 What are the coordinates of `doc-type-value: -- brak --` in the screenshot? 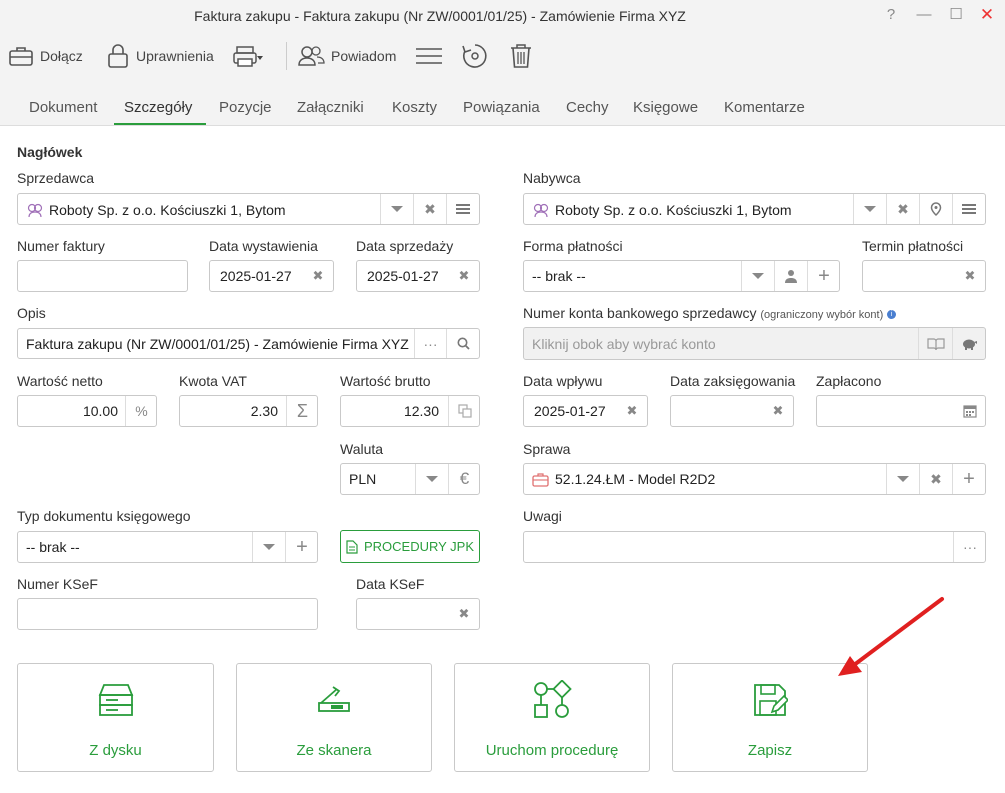 It's located at (53, 547).